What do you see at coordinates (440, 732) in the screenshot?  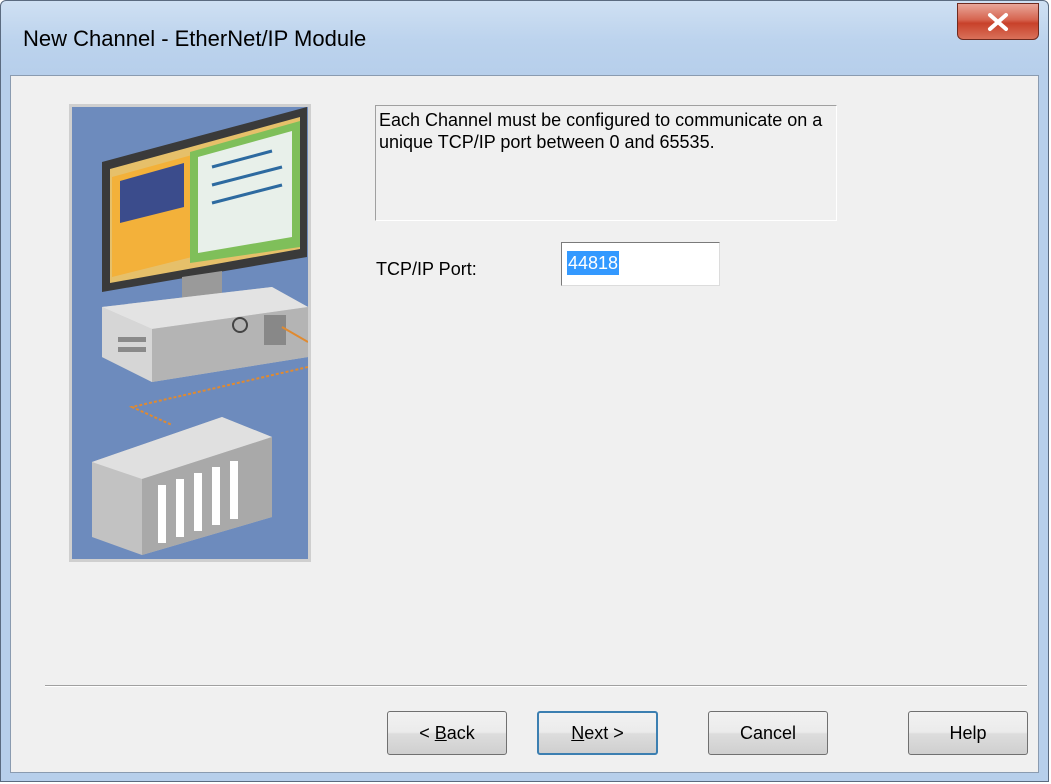 I see `back-button-mnemonic: B` at bounding box center [440, 732].